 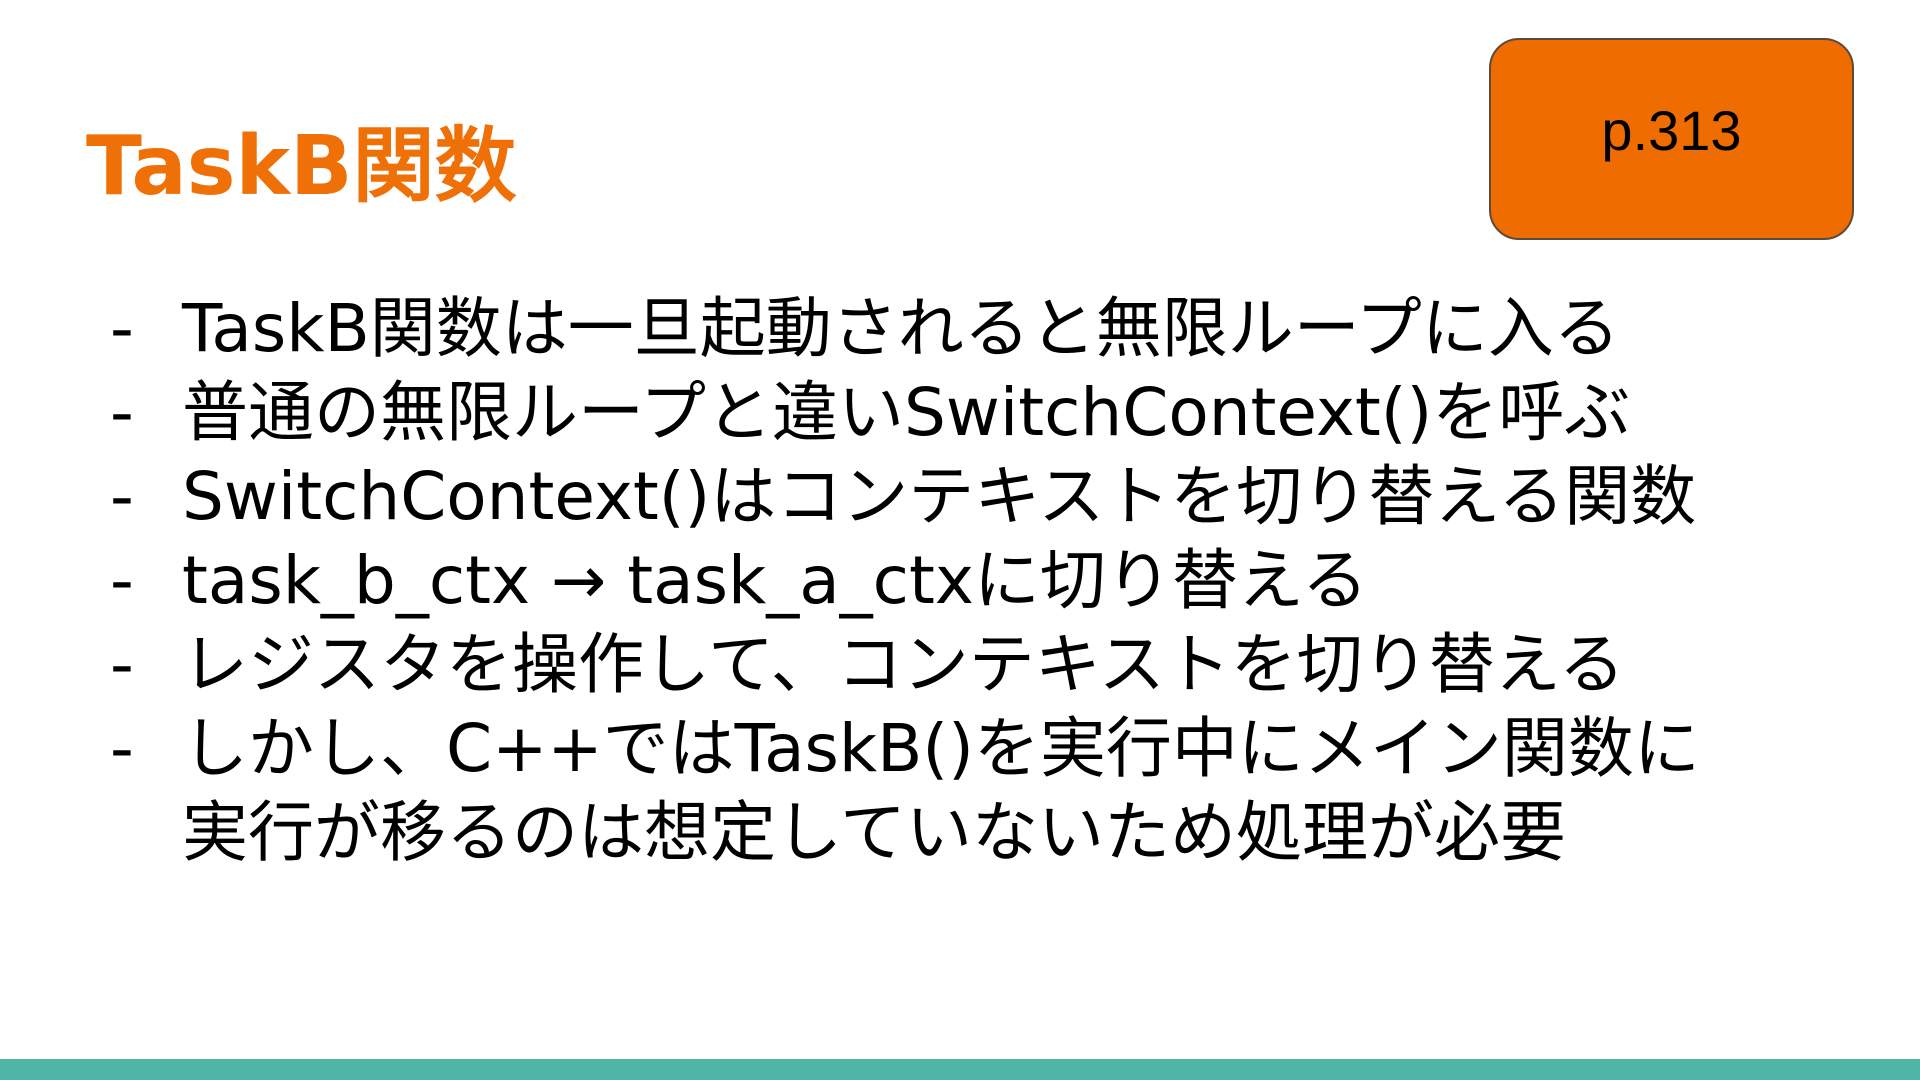 I want to click on bullet-text: 普通の無限ループと違いSwitchContext()を呼ぶ, so click(x=906, y=412).